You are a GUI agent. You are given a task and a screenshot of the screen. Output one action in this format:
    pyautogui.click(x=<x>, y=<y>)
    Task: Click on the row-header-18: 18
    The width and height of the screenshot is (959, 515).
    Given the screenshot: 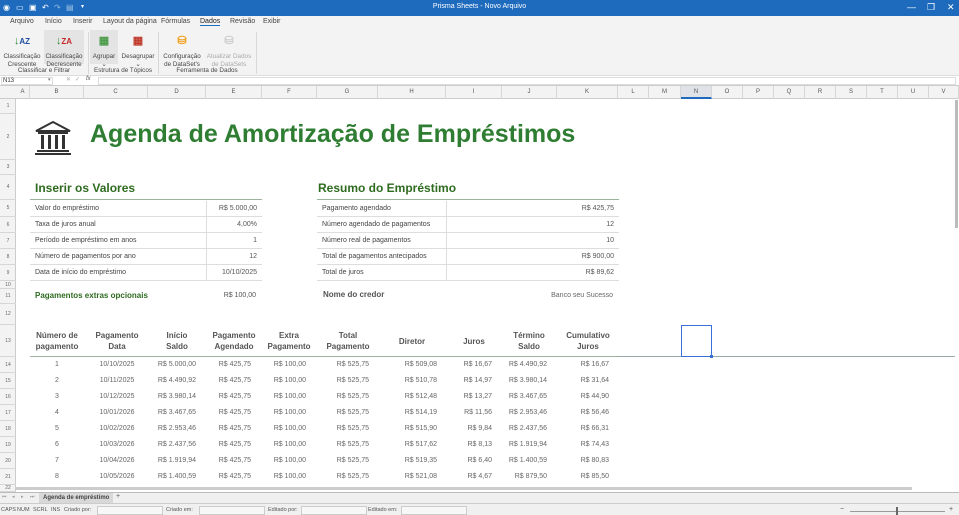 What is the action you would take?
    pyautogui.click(x=8, y=429)
    